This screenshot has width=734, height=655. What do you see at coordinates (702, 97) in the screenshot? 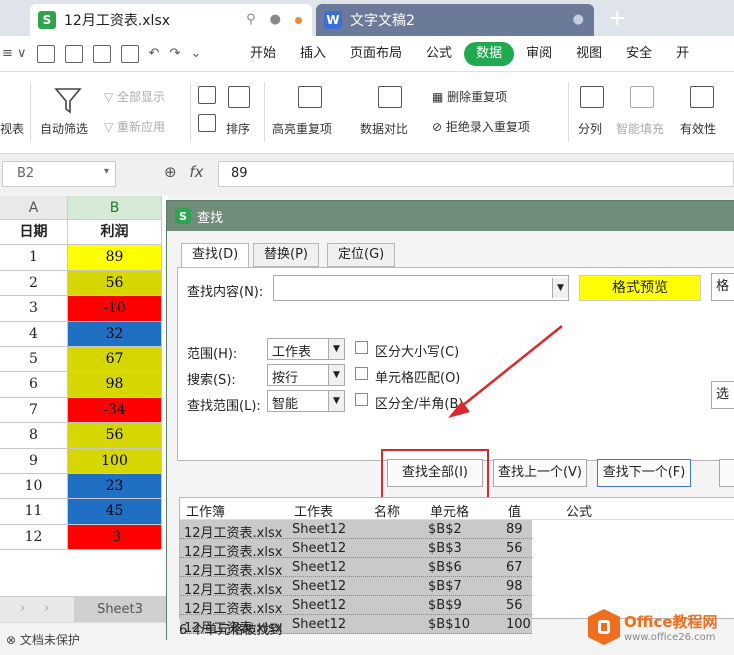
I see `validity-icon` at bounding box center [702, 97].